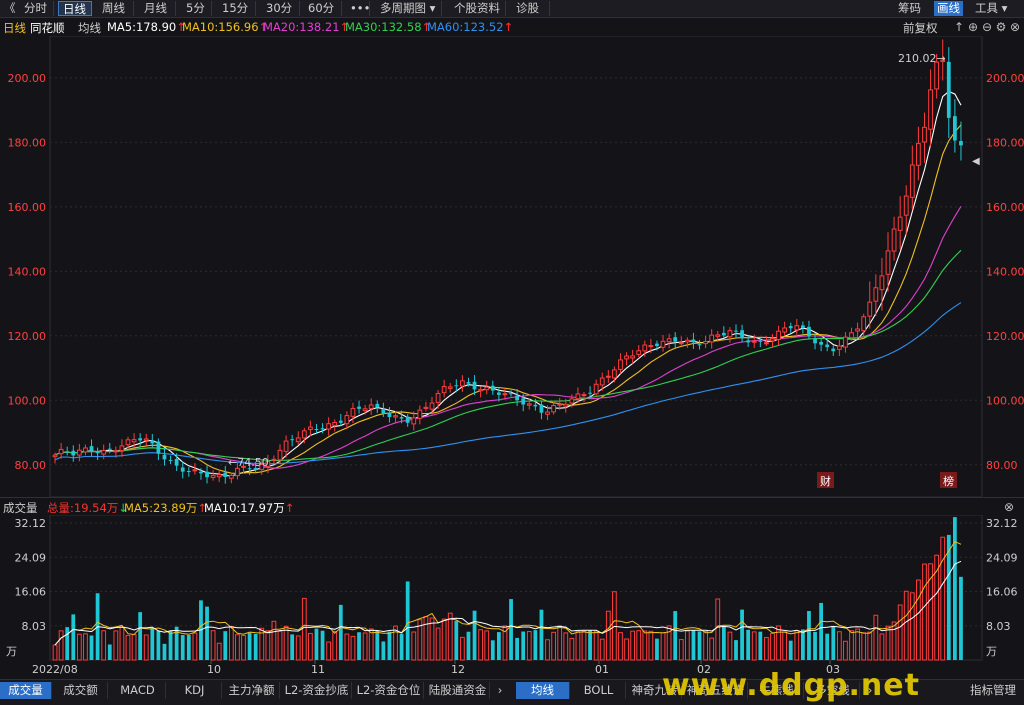  I want to click on collapse-icon: 《, so click(9, 8).